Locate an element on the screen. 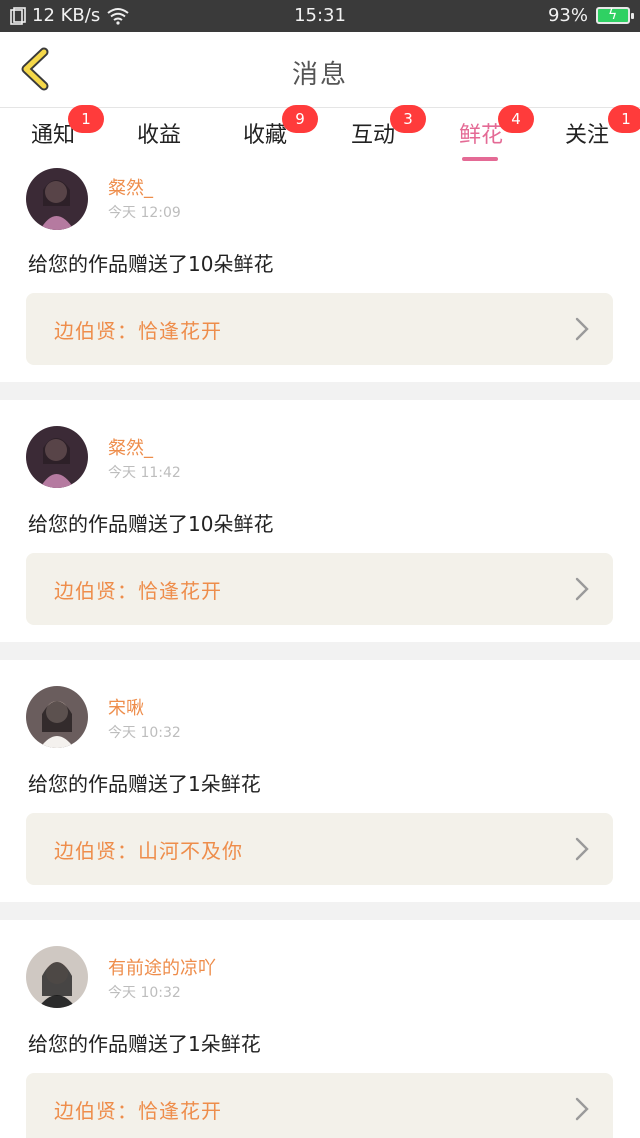 This screenshot has width=640, height=1138. work-title: 边伯贤：山河不及你 is located at coordinates (148, 851).